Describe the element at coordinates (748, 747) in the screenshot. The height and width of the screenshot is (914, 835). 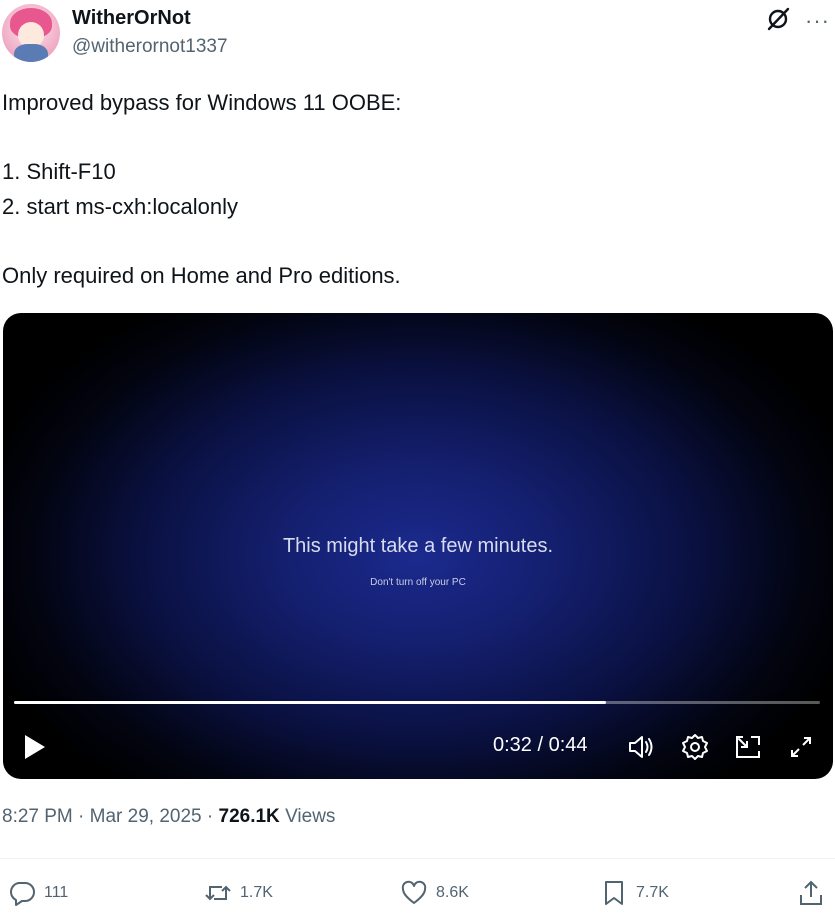
I see `pip-icon` at that location.